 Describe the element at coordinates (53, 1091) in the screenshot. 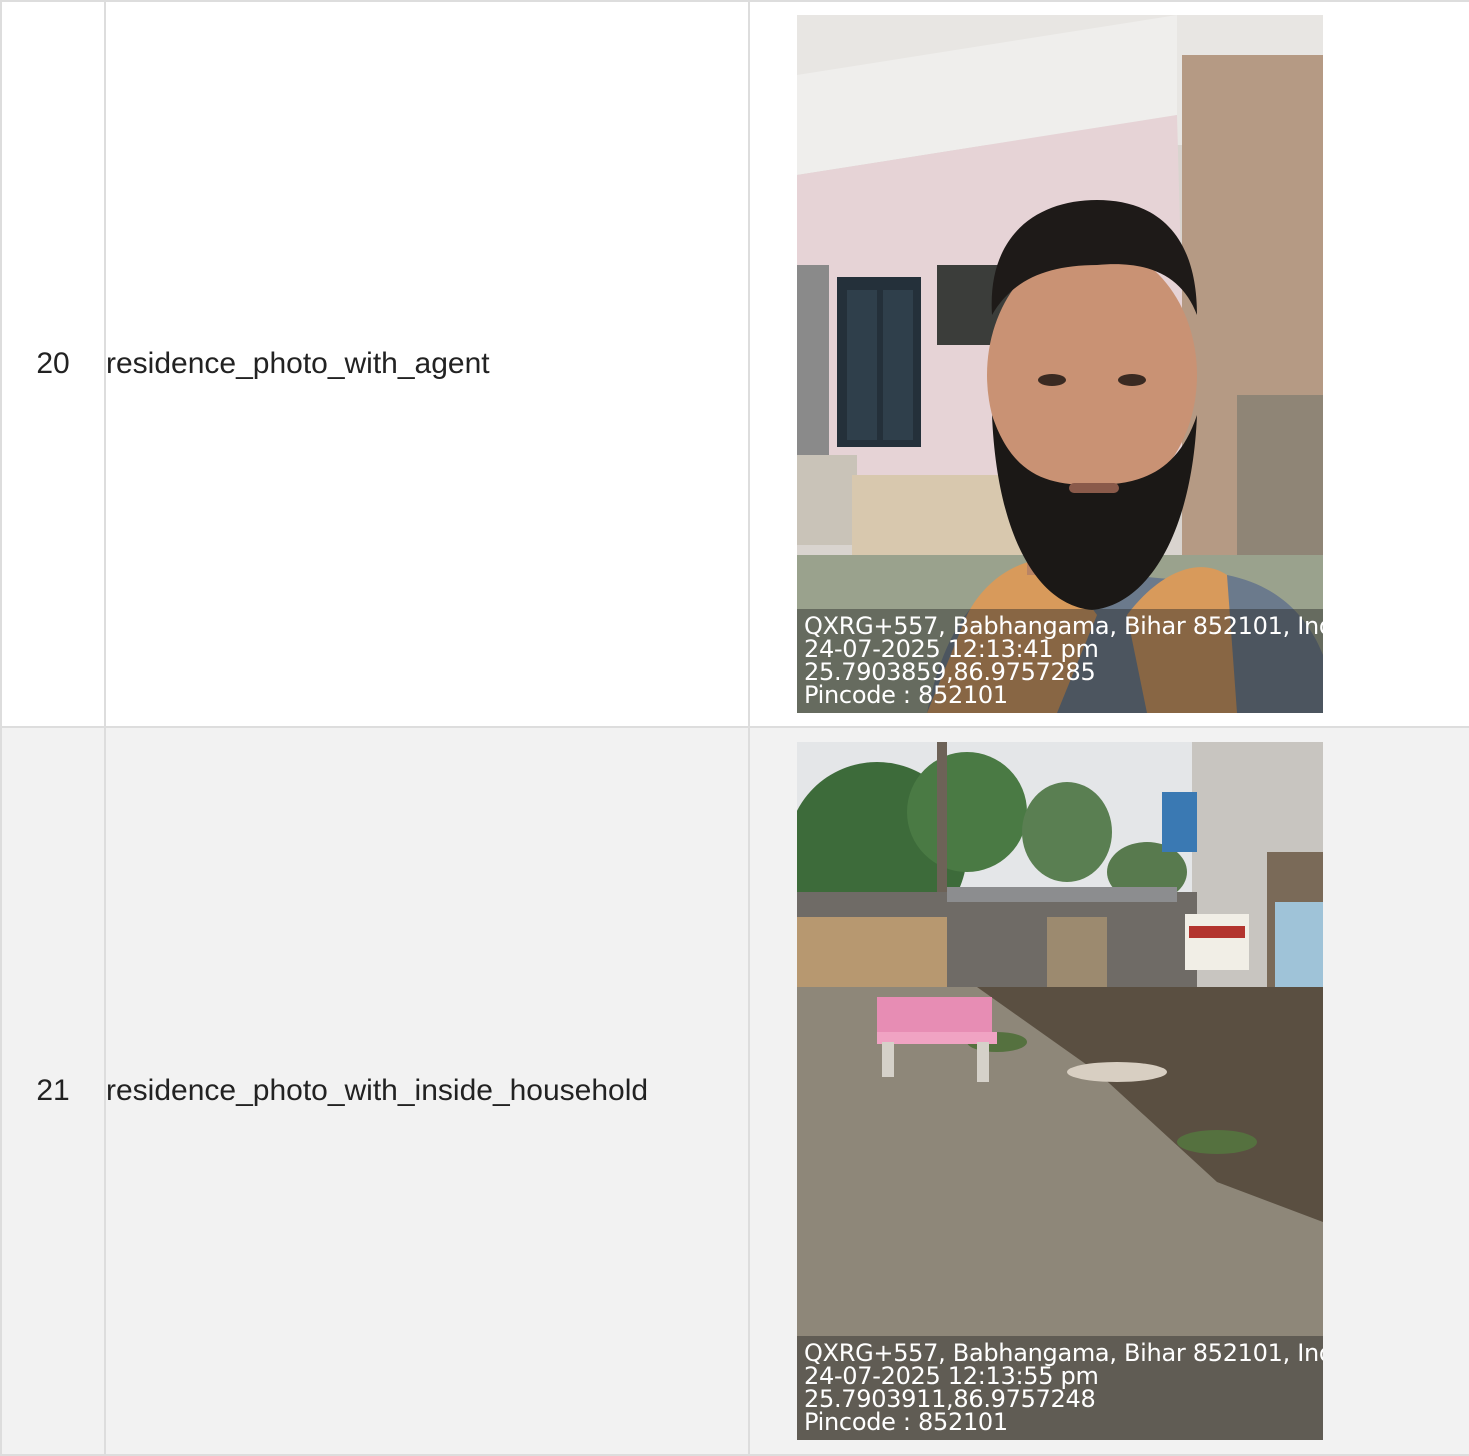

I see `row-number: 21` at that location.